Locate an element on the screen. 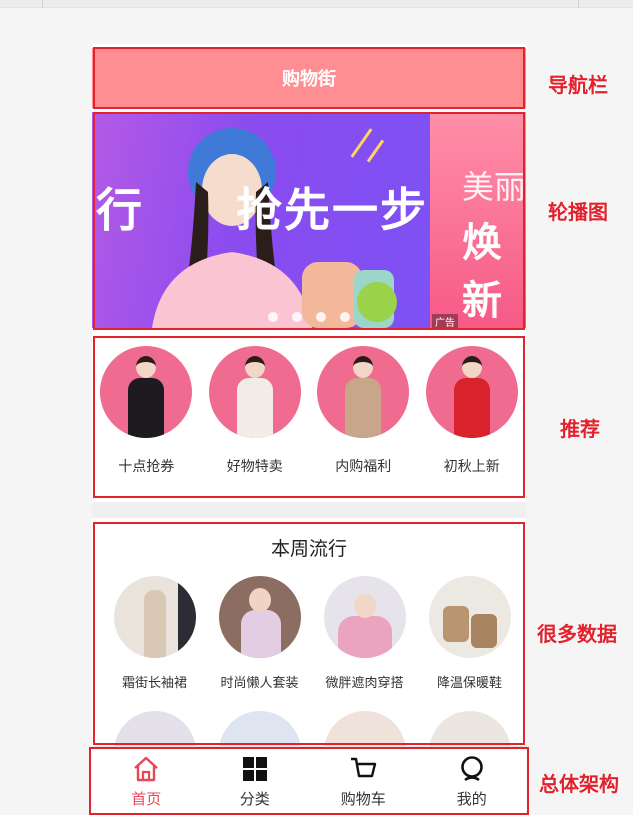  annotation-data: 很多数据 is located at coordinates (577, 634).